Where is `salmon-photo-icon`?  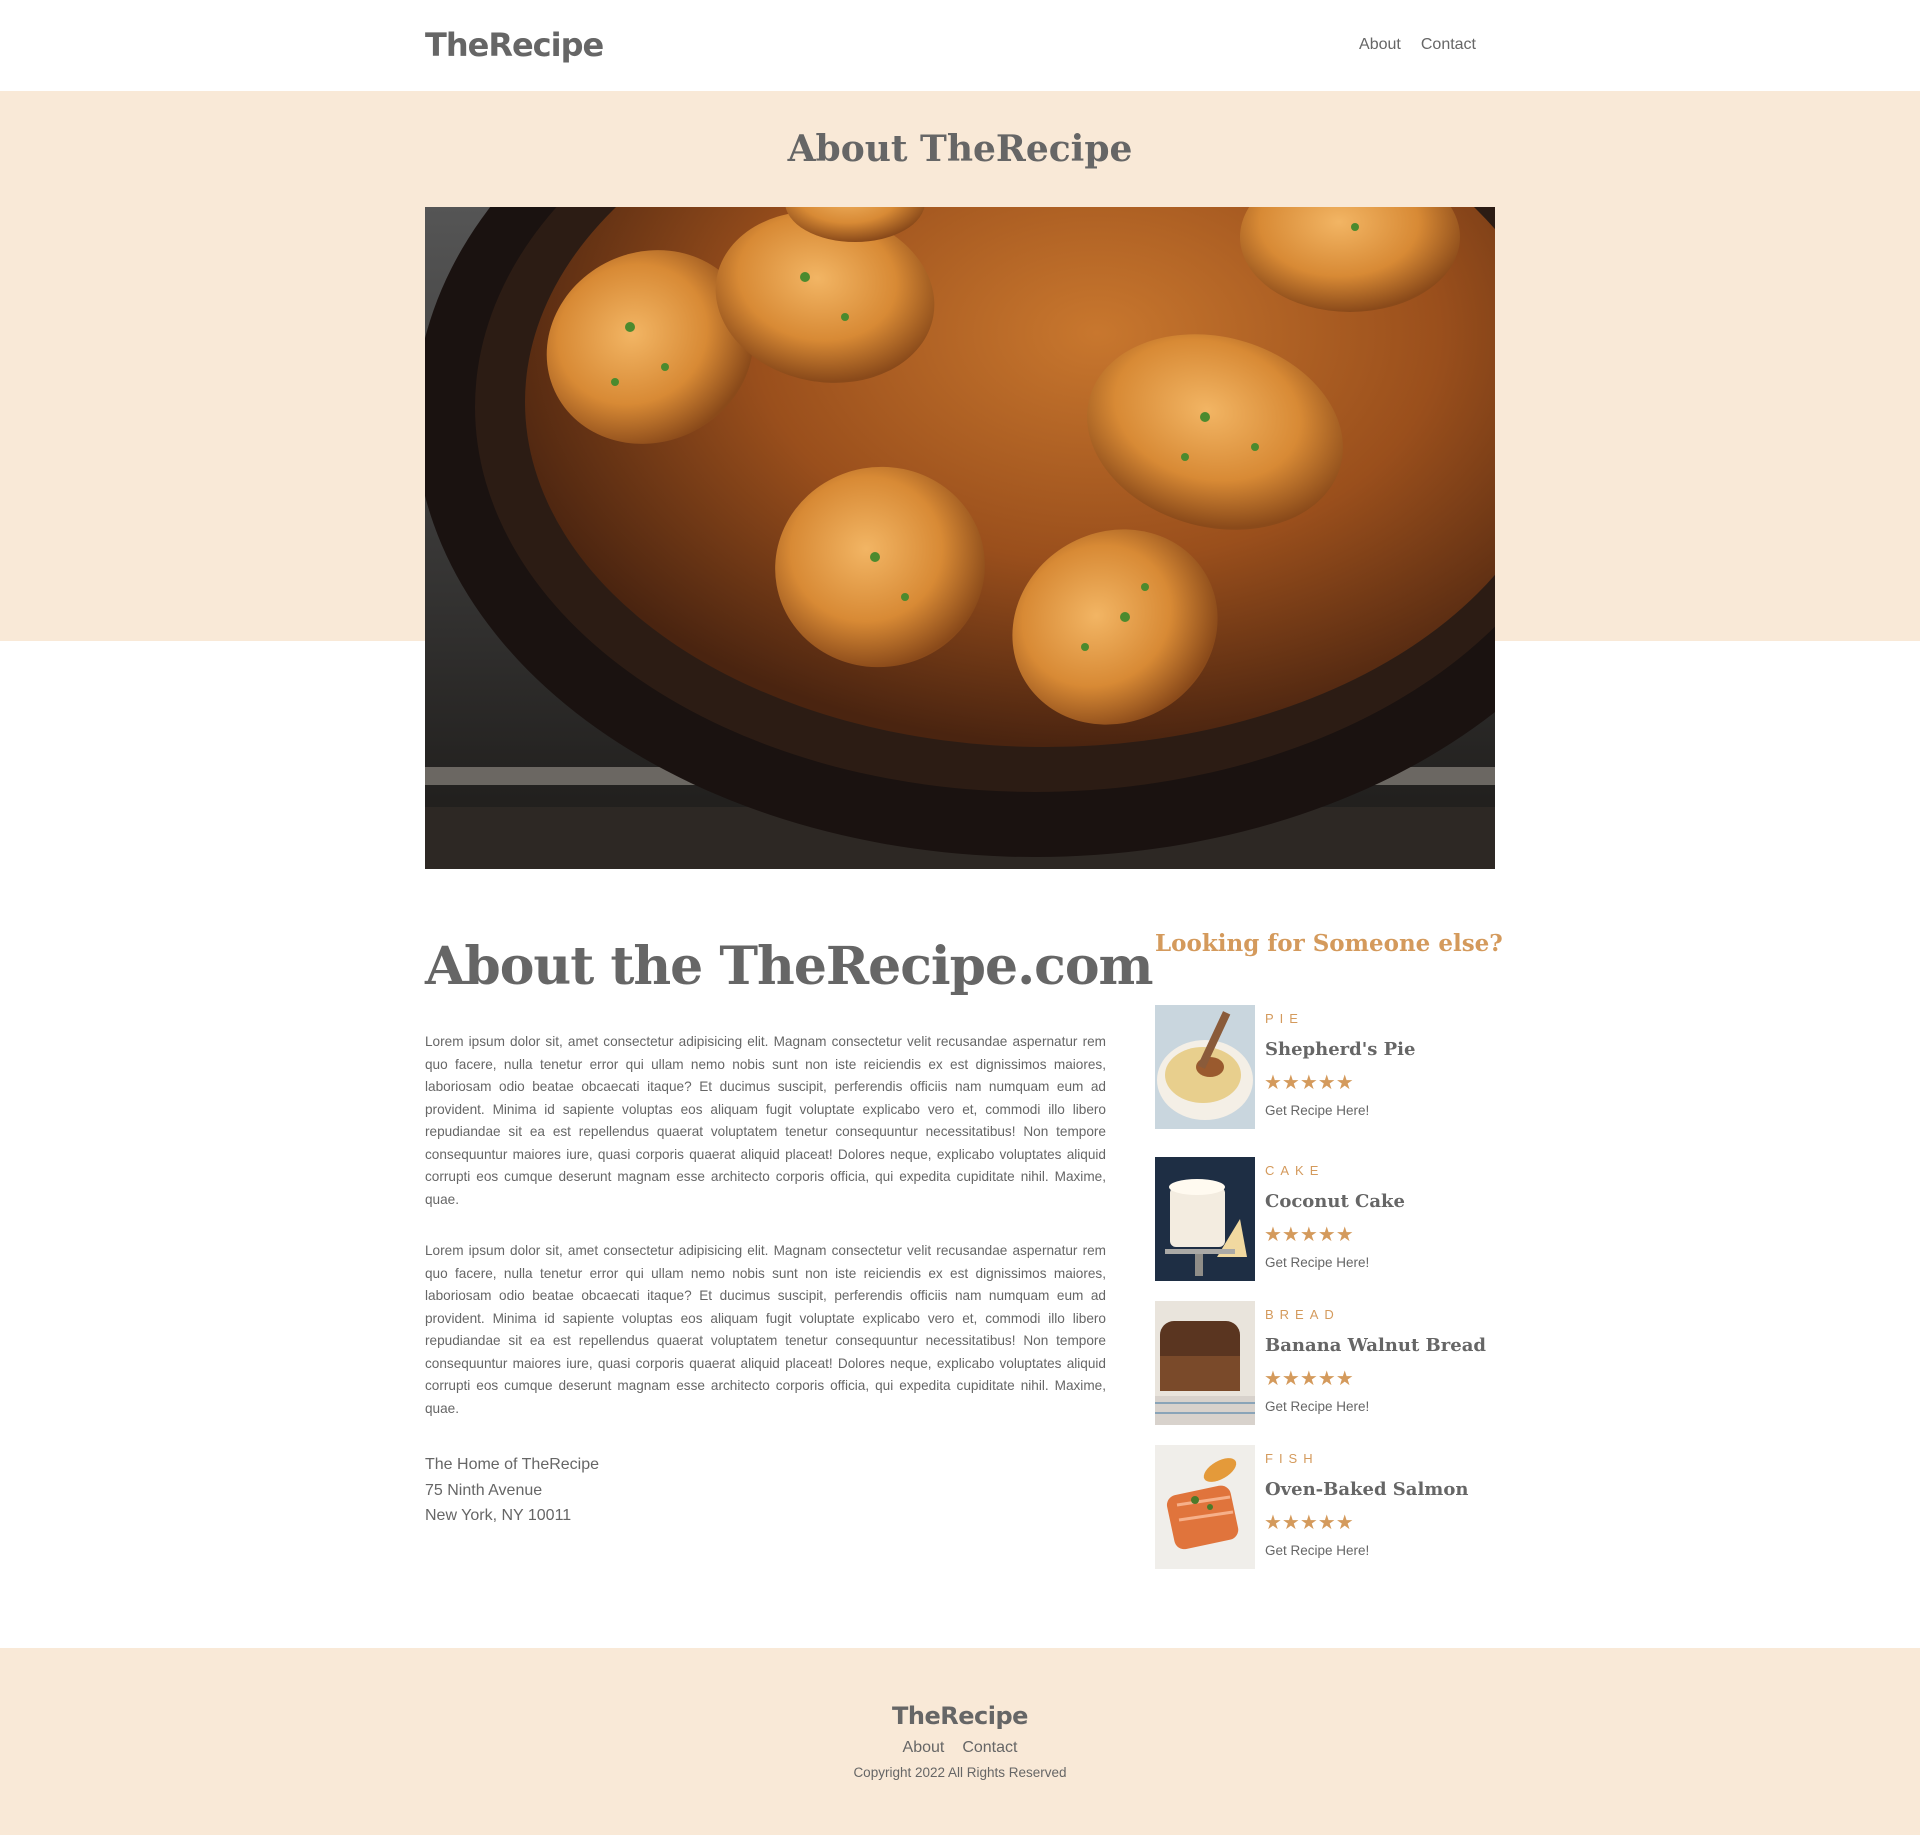
salmon-photo-icon is located at coordinates (1205, 1507).